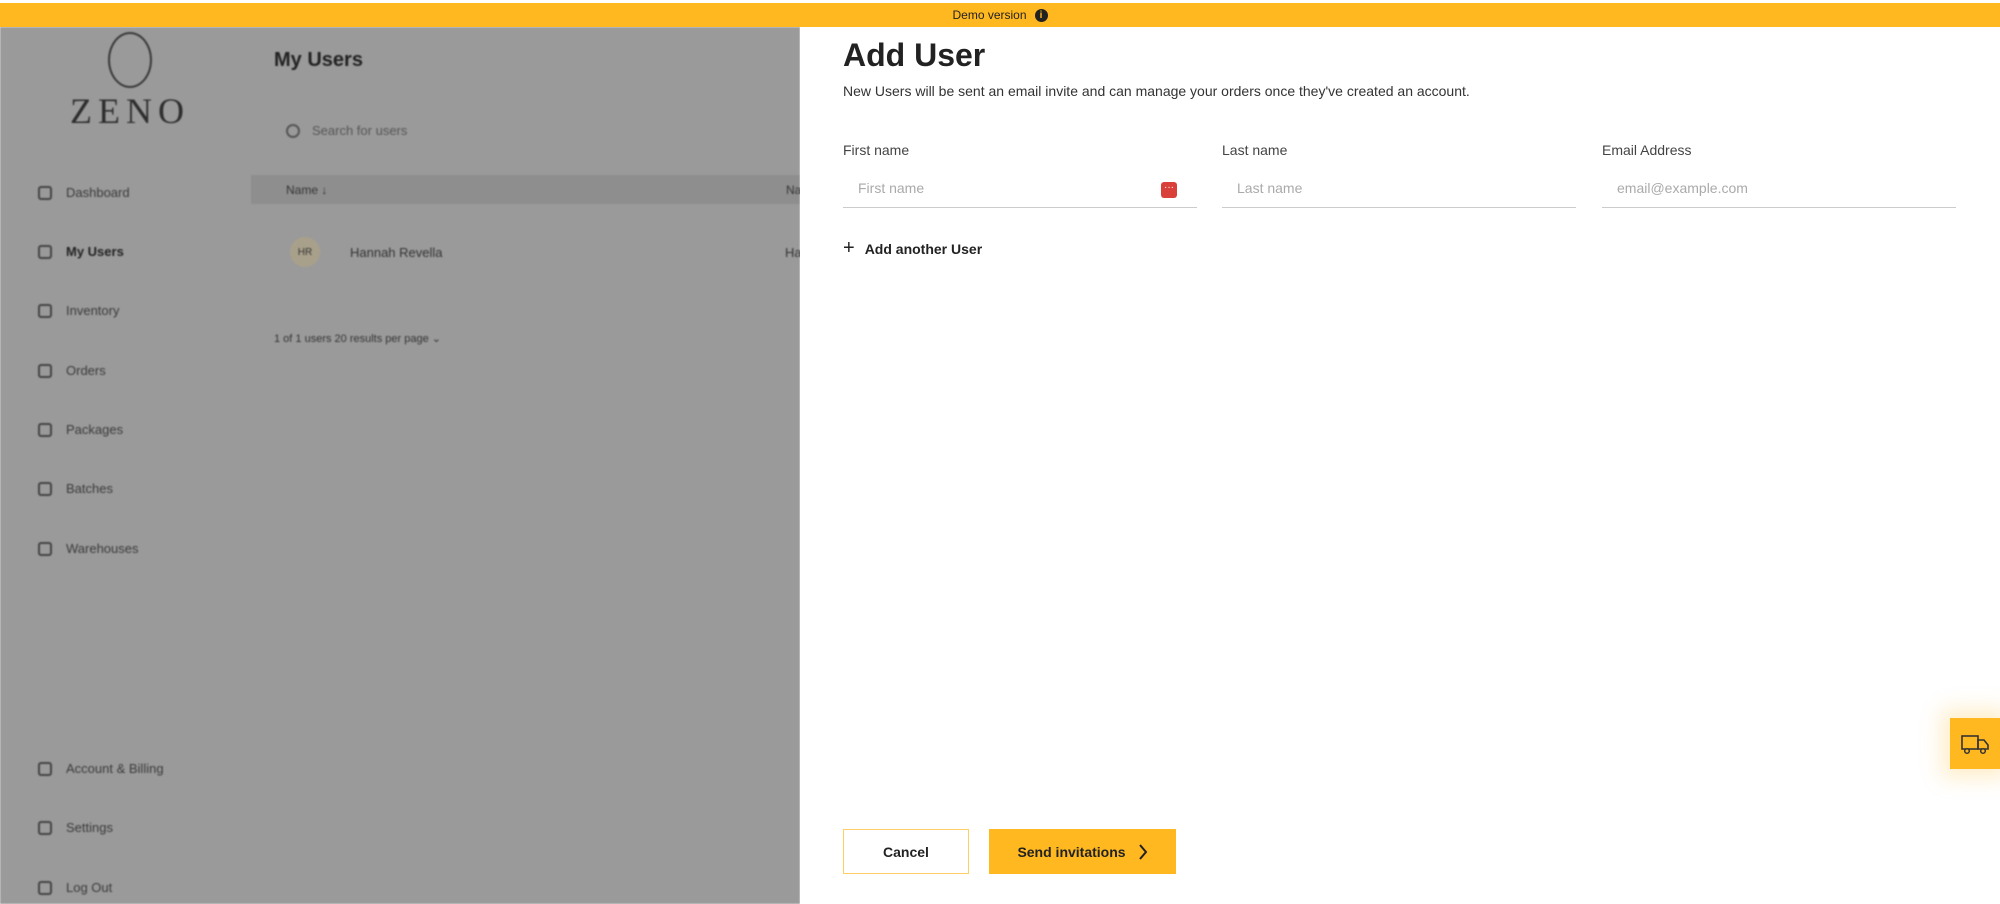  What do you see at coordinates (45, 548) in the screenshot?
I see `warehouse-icon` at bounding box center [45, 548].